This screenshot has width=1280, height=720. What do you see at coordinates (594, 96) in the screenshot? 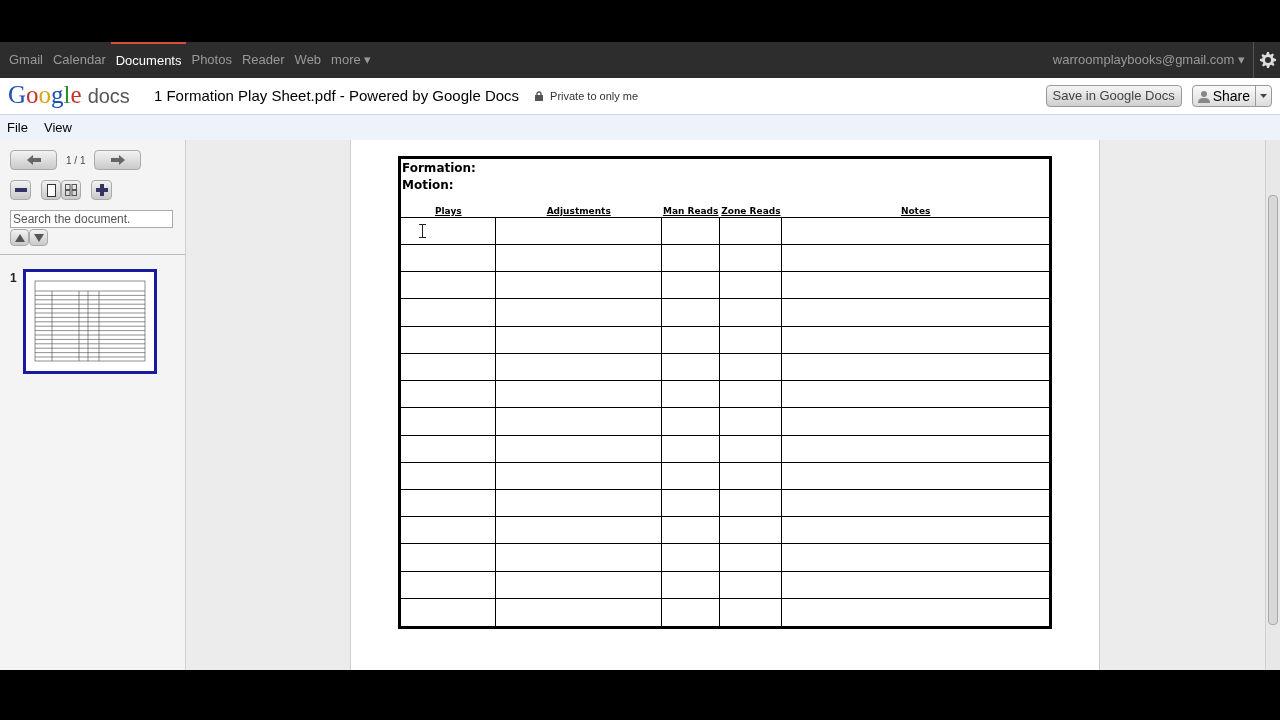
I see `privacy-label: Private to only me` at bounding box center [594, 96].